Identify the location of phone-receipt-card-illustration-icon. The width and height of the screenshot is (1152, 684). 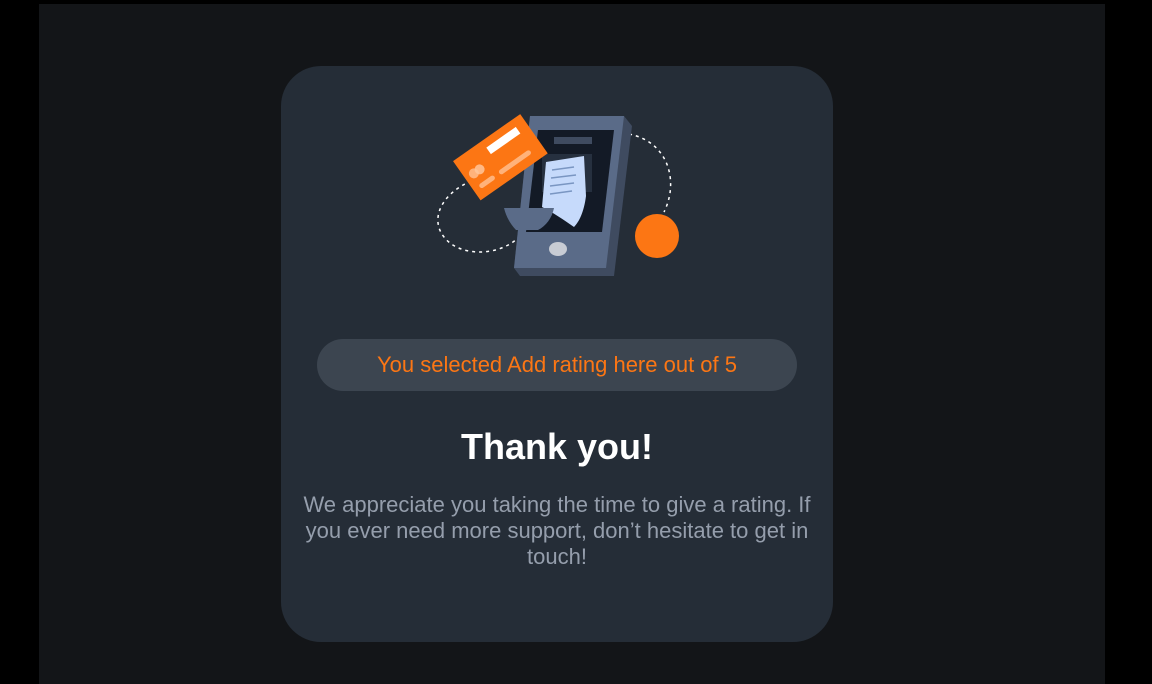
(559, 196).